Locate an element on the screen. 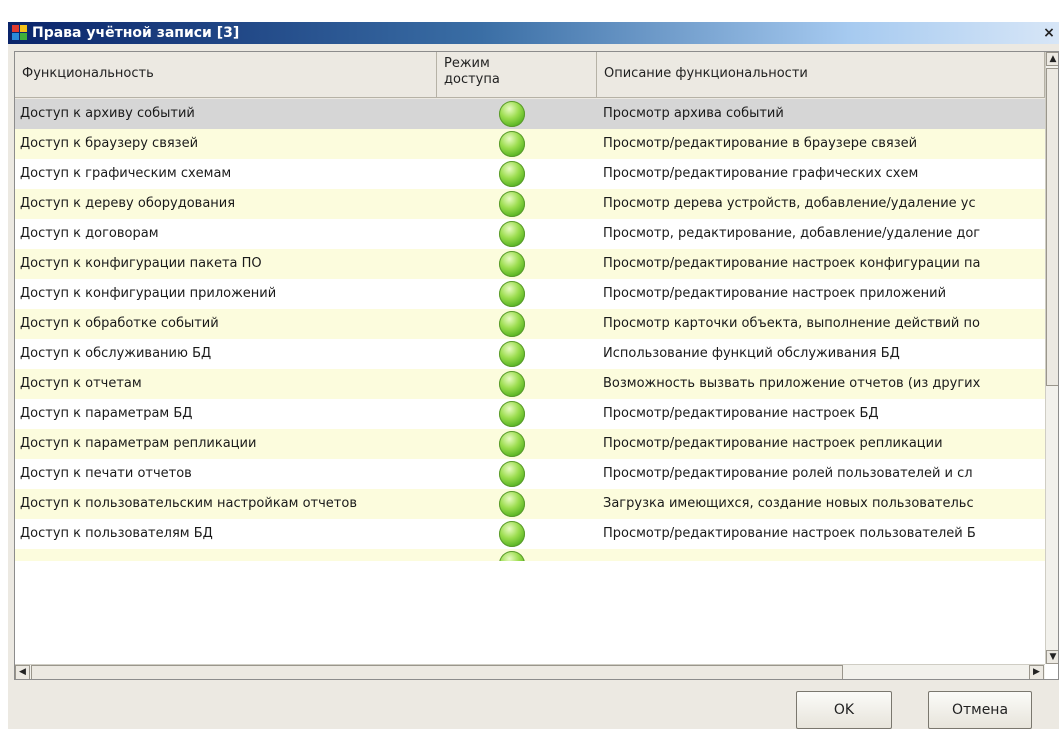 This screenshot has width=1059, height=729. horizontal-scrollbar: ◀ ▶ is located at coordinates (530, 671).